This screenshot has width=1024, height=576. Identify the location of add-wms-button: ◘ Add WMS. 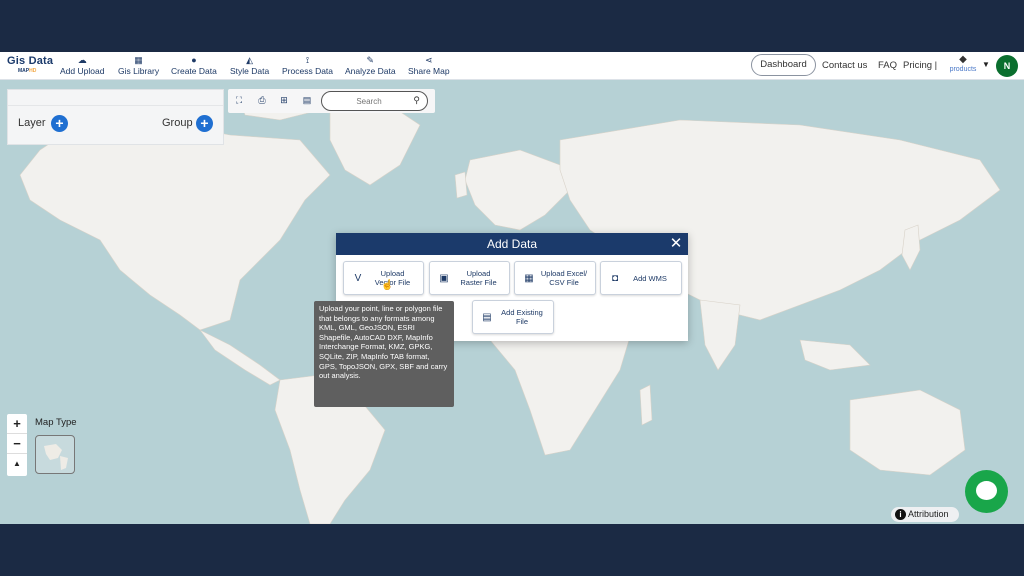
(641, 278).